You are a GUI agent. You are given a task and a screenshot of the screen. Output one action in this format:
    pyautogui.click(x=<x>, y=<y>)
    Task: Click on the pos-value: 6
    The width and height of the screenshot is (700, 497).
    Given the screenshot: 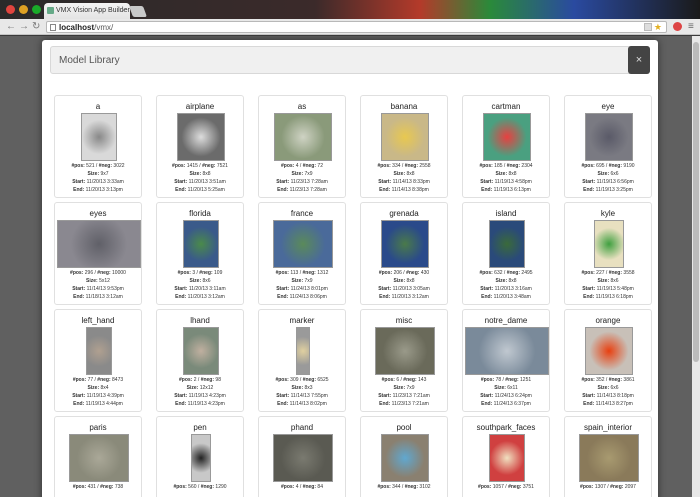 What is the action you would take?
    pyautogui.click(x=398, y=380)
    